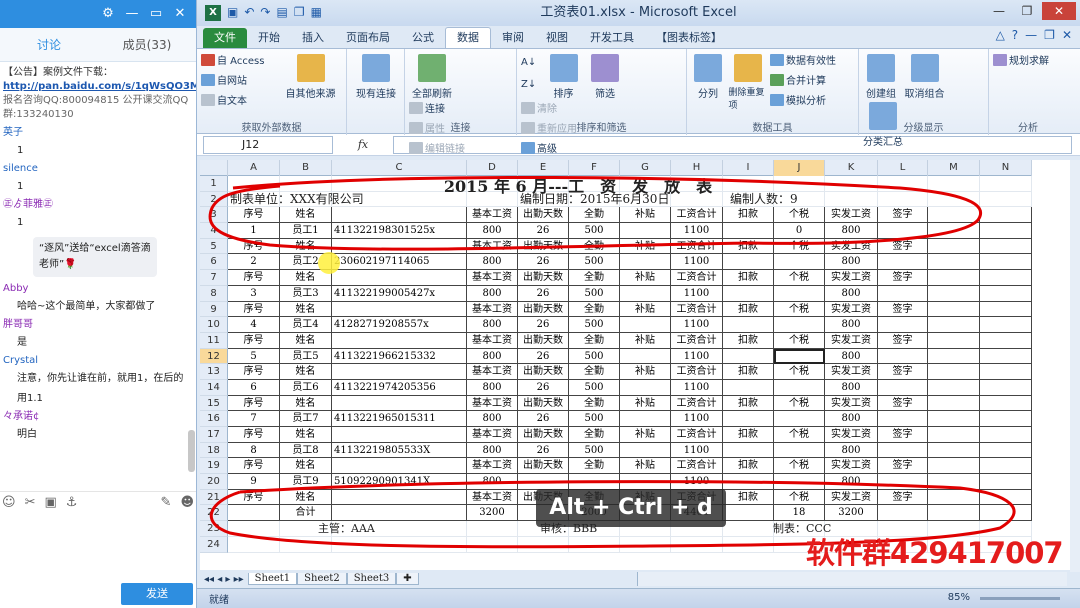 The width and height of the screenshot is (1080, 608). What do you see at coordinates (371, 579) in the screenshot?
I see `sheet-tab-3: Sheet3` at bounding box center [371, 579].